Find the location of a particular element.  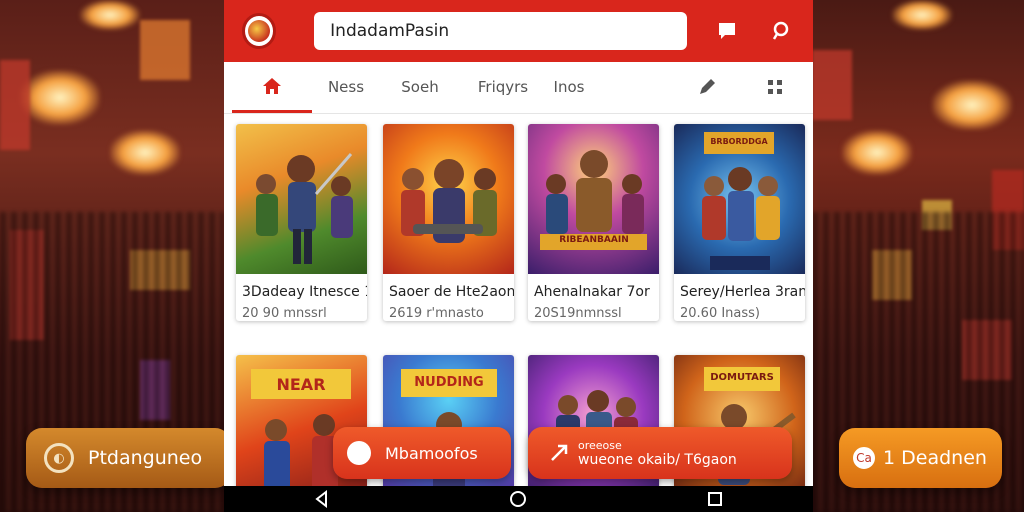

game-card: RIBEANBAAIN Ahenalnakar 7or 20S19nmnssl is located at coordinates (593, 222).